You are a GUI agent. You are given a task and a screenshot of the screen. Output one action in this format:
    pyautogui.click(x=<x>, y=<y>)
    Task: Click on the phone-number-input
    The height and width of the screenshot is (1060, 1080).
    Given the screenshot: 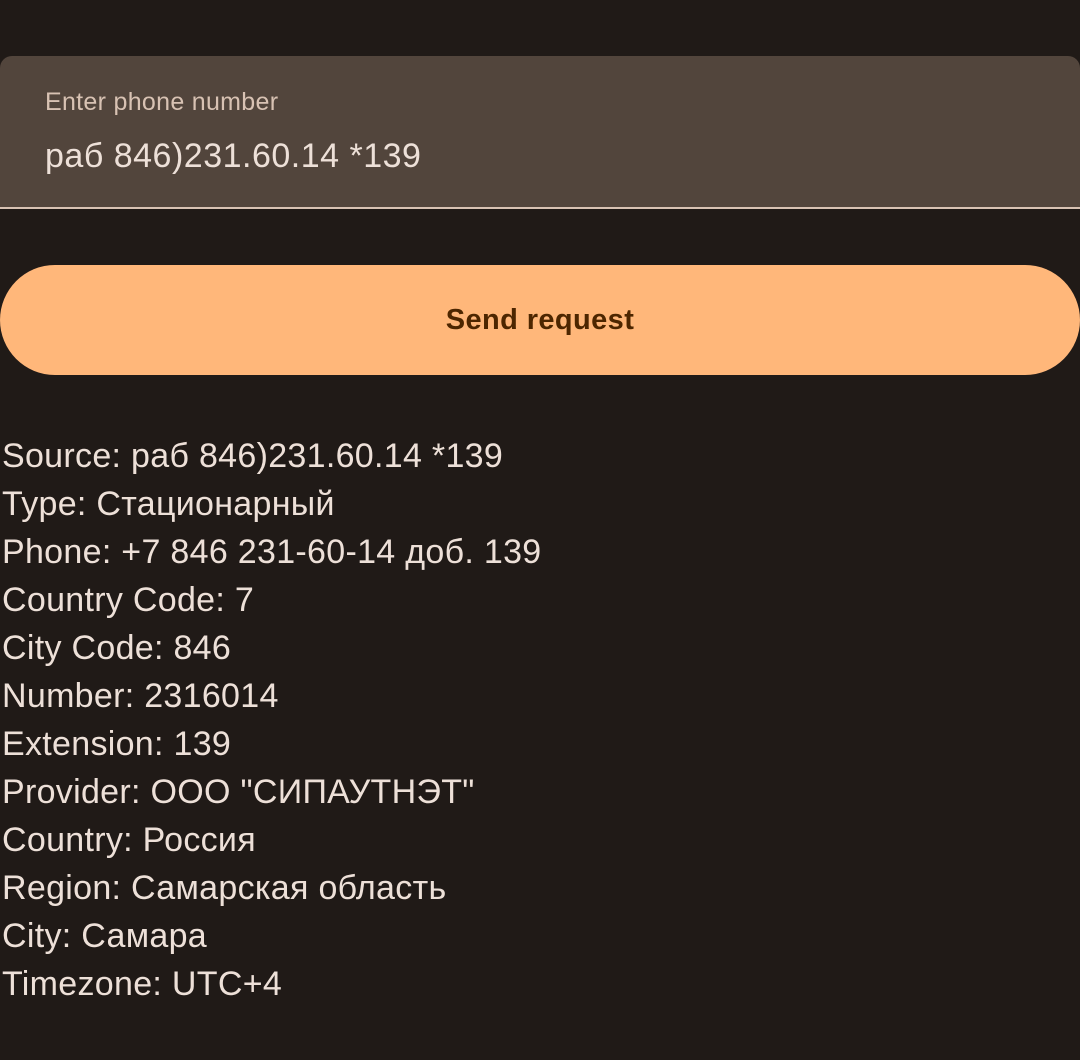 What is the action you would take?
    pyautogui.click(x=540, y=156)
    